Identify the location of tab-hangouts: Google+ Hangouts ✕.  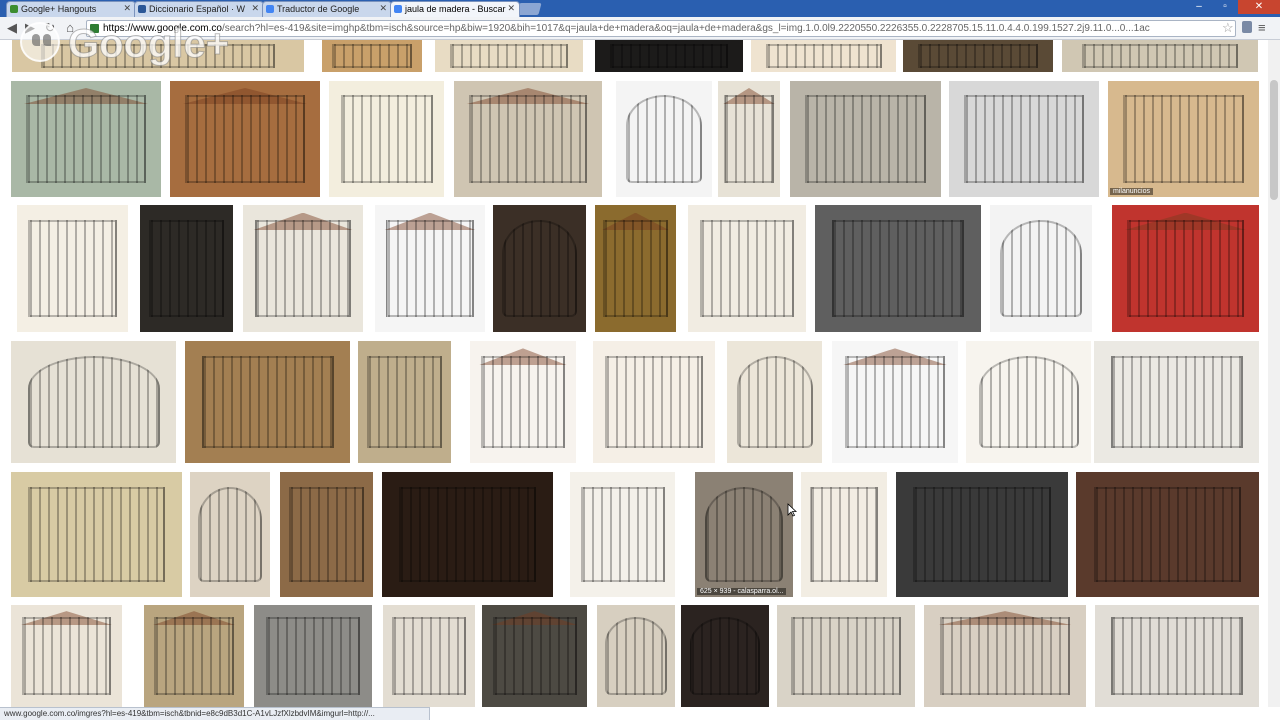
(71, 9).